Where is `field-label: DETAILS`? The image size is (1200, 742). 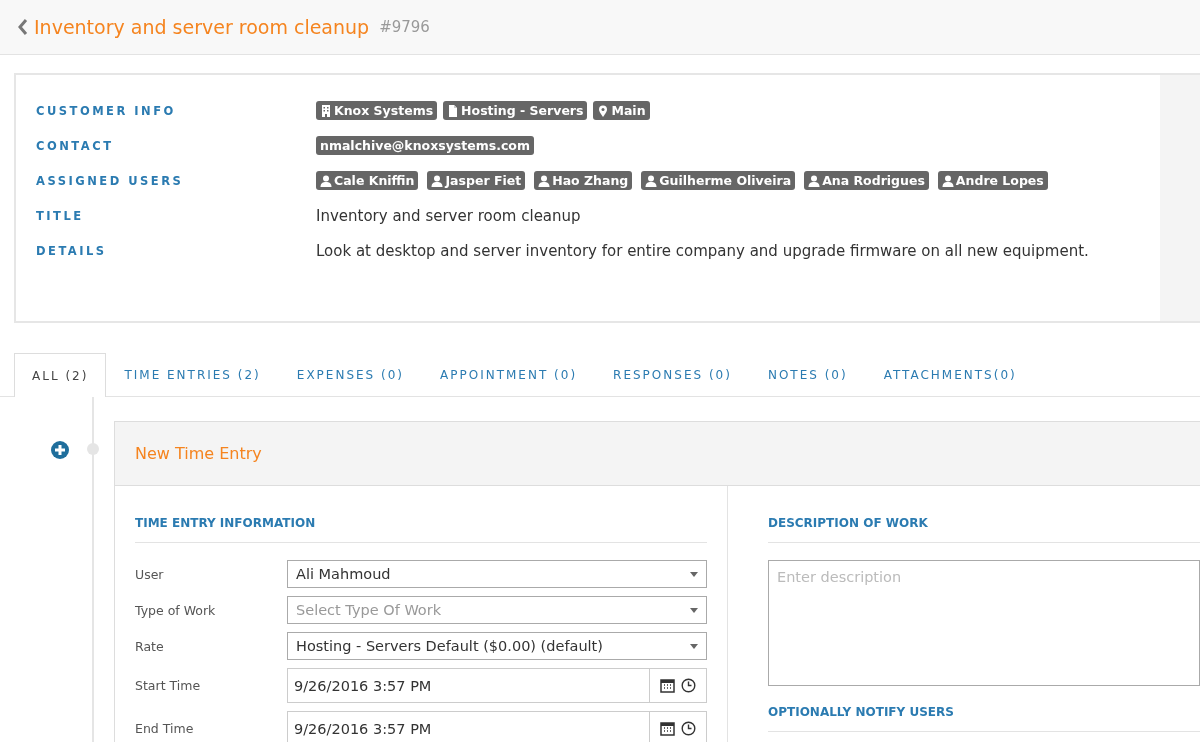 field-label: DETAILS is located at coordinates (72, 250).